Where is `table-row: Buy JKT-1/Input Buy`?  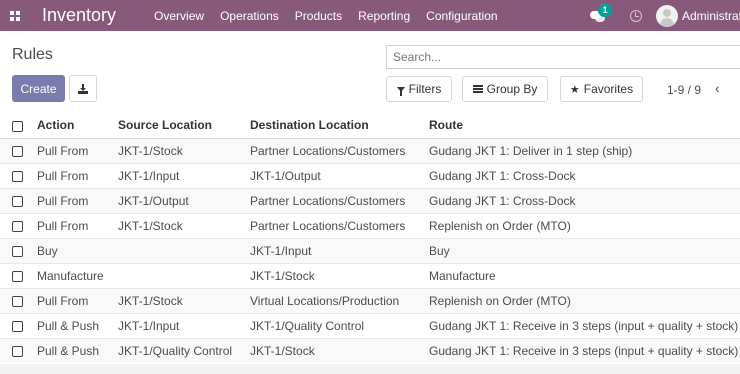
table-row: Buy JKT-1/Input Buy is located at coordinates (370, 250).